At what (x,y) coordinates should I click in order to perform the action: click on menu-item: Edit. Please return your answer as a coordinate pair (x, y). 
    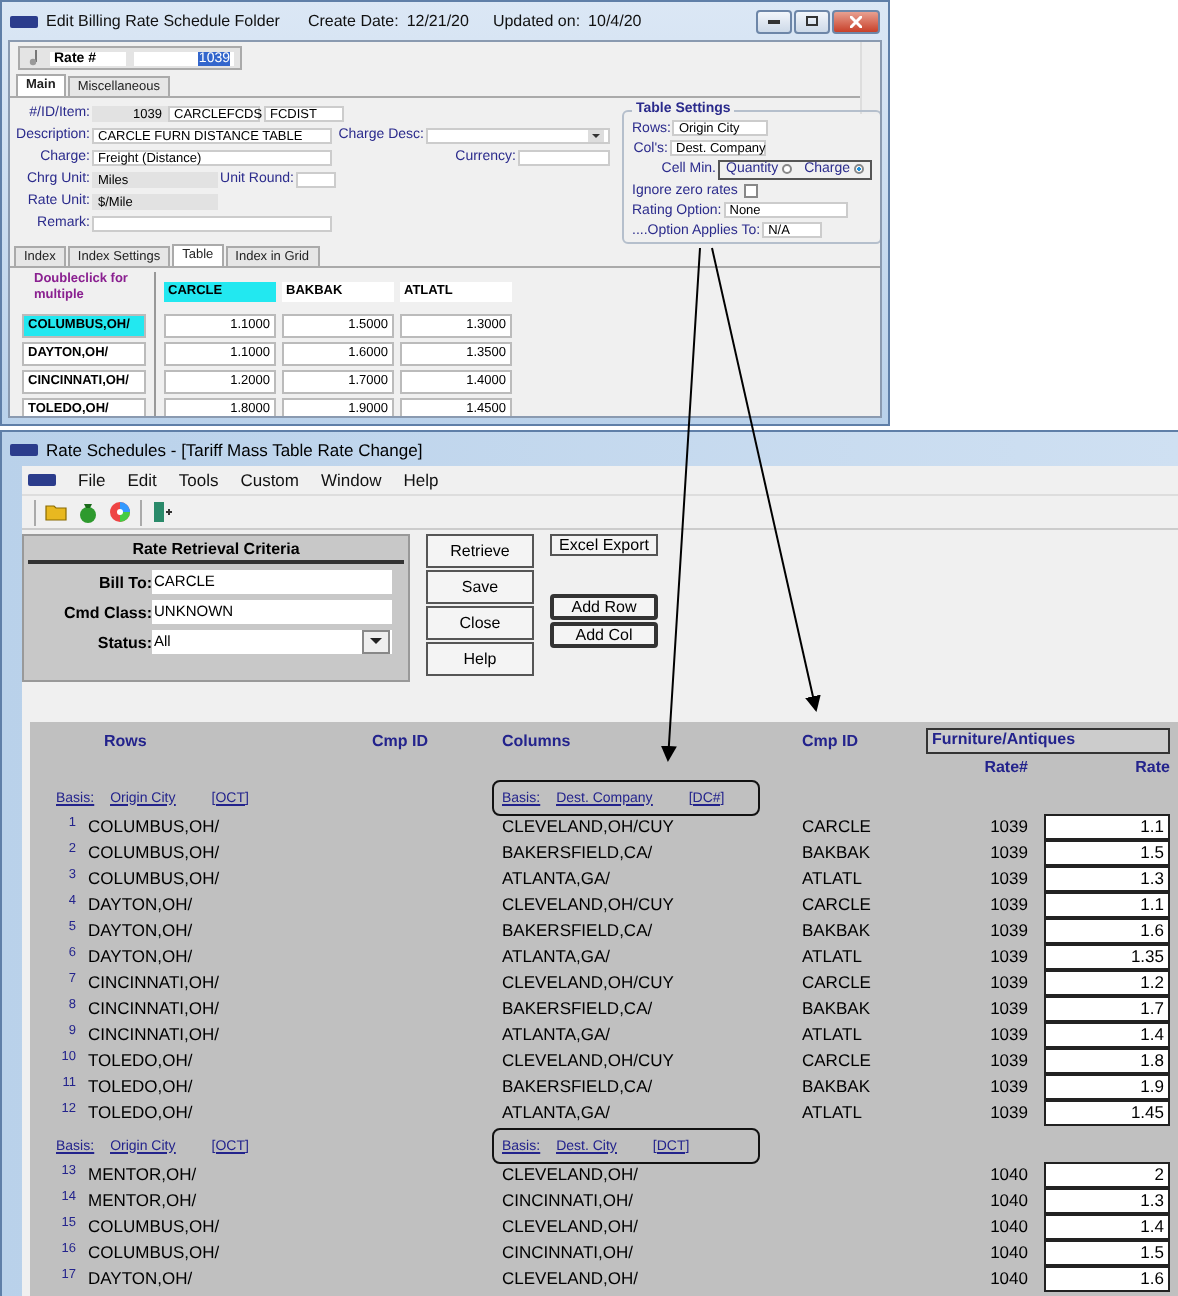
    Looking at the image, I should click on (142, 480).